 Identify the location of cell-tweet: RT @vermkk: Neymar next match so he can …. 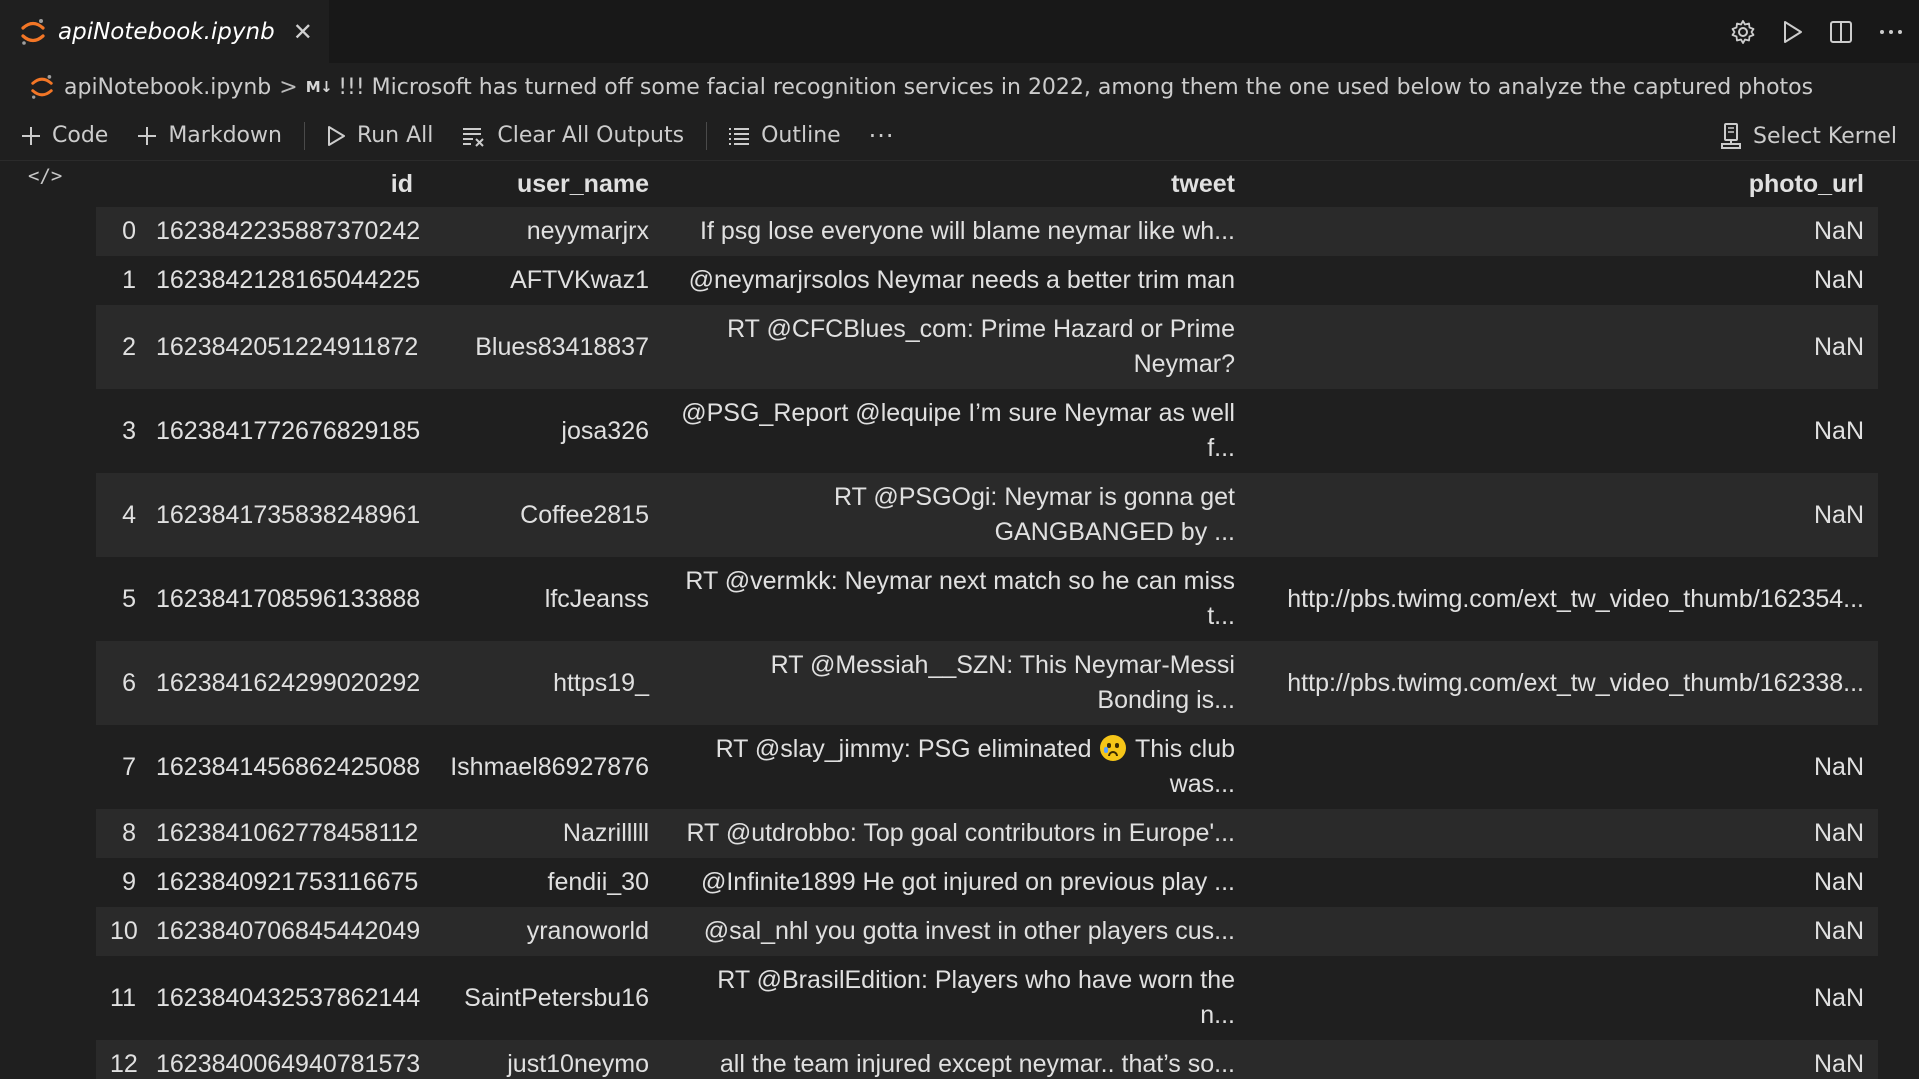
(960, 598).